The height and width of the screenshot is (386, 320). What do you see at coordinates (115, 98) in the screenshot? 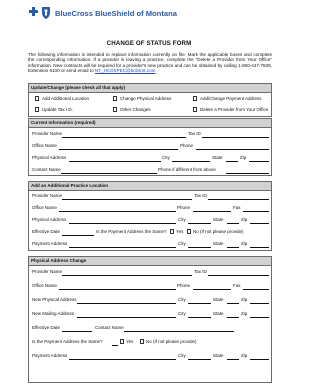
I see `checkbox-change-physical-address` at bounding box center [115, 98].